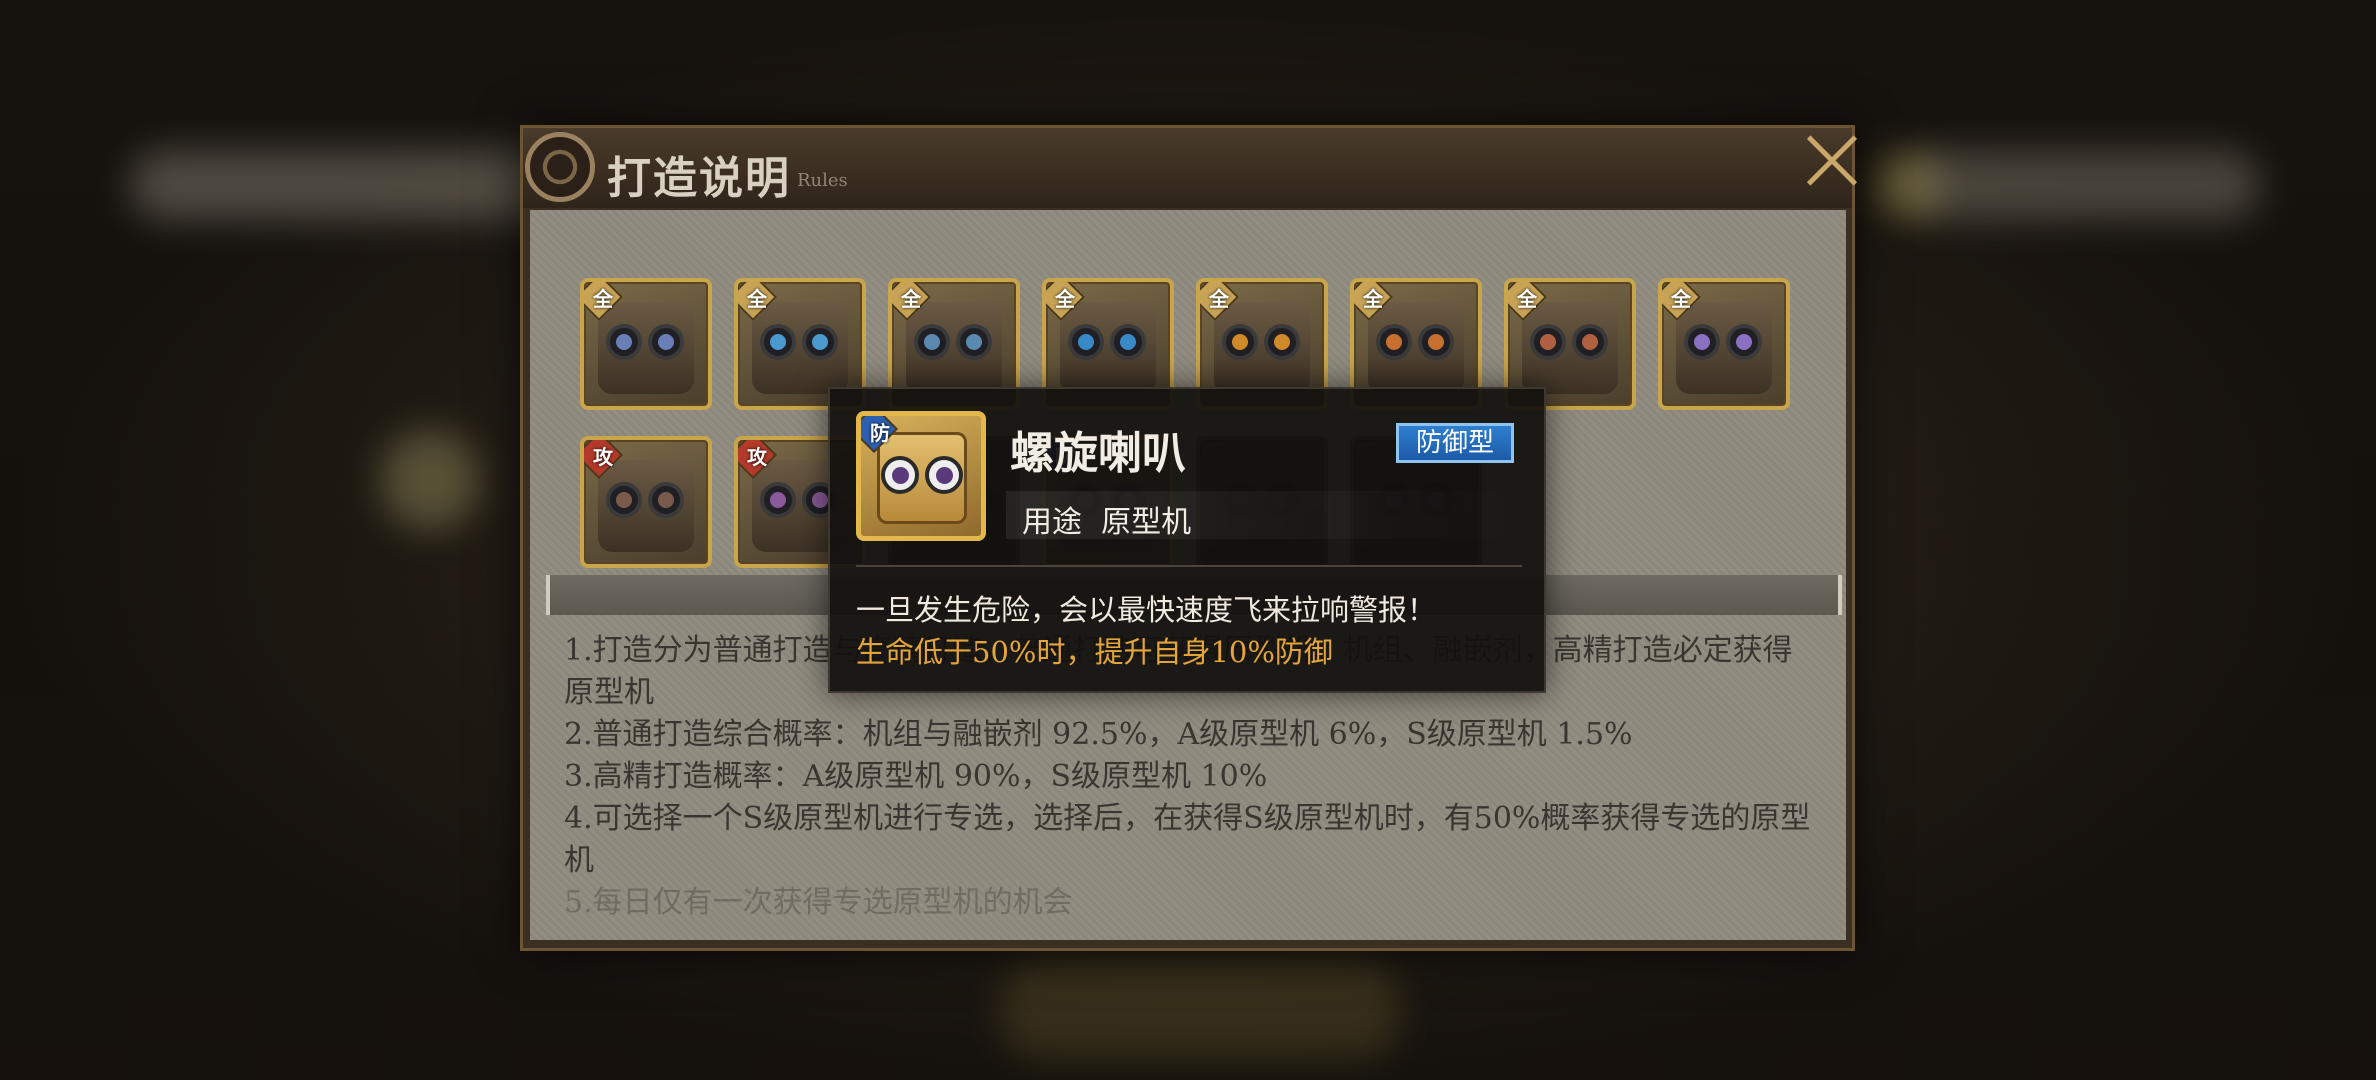  What do you see at coordinates (916, 776) in the screenshot?
I see `rule-line: 3.高精打造概率：A级原型机 90%，S级原型机 10%` at bounding box center [916, 776].